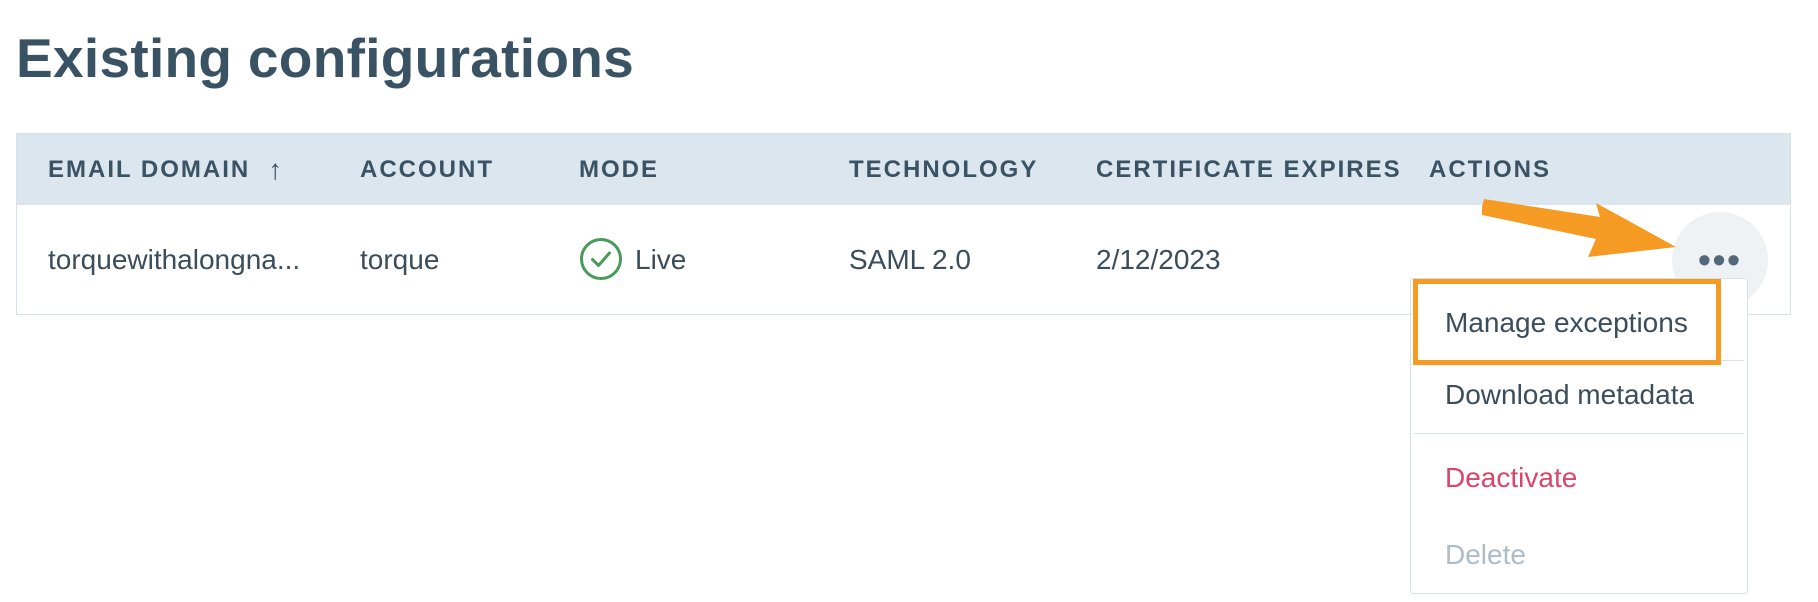  I want to click on cell-account: torque, so click(400, 259).